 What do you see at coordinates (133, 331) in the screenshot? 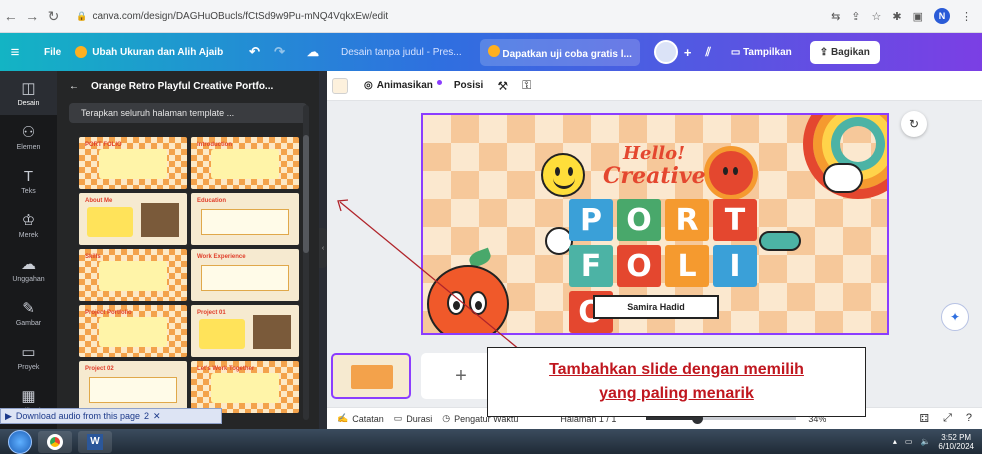
I see `template-thumbnail: Project Portfolio` at bounding box center [133, 331].